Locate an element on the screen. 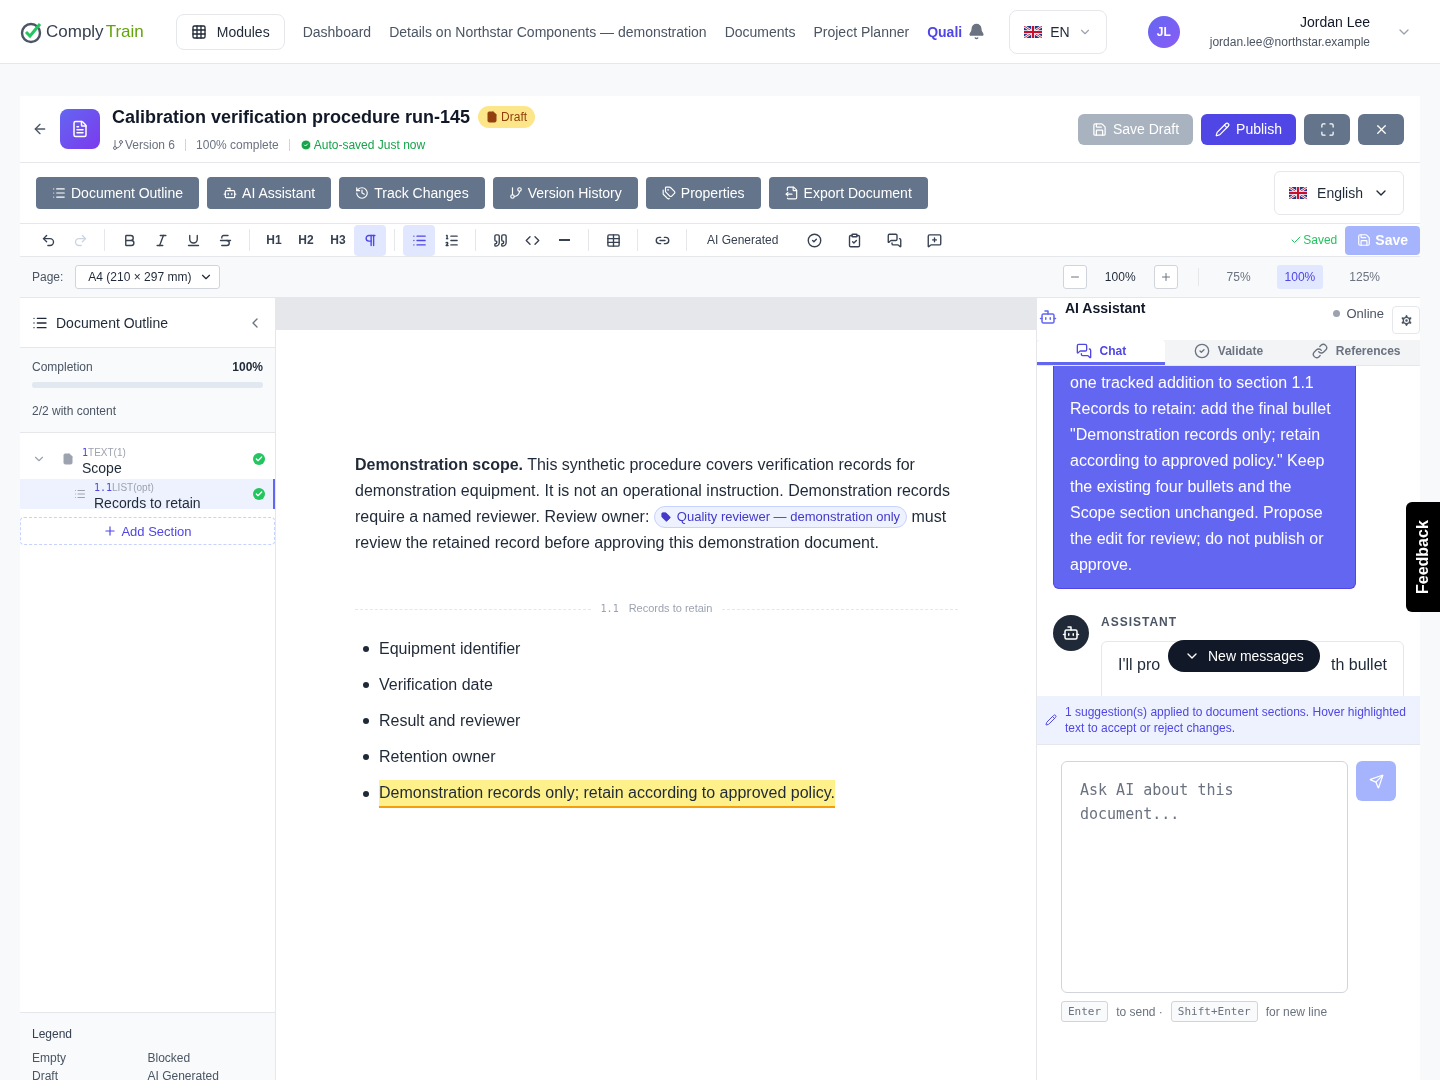 This screenshot has height=1080, width=1440. zoom-preset: 100% is located at coordinates (1300, 277).